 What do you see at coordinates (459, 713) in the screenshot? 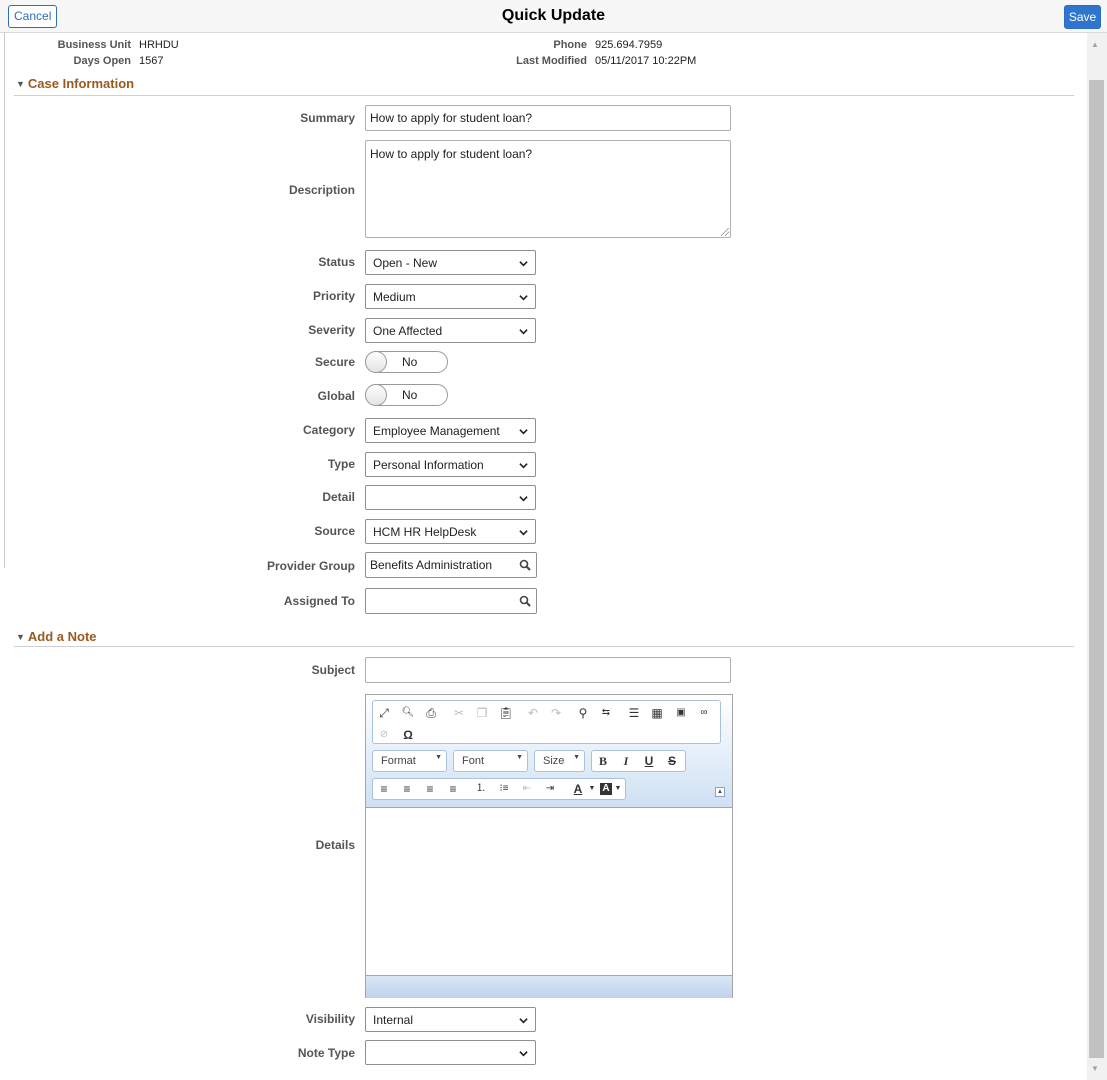
I see `cut-icon: ✂` at bounding box center [459, 713].